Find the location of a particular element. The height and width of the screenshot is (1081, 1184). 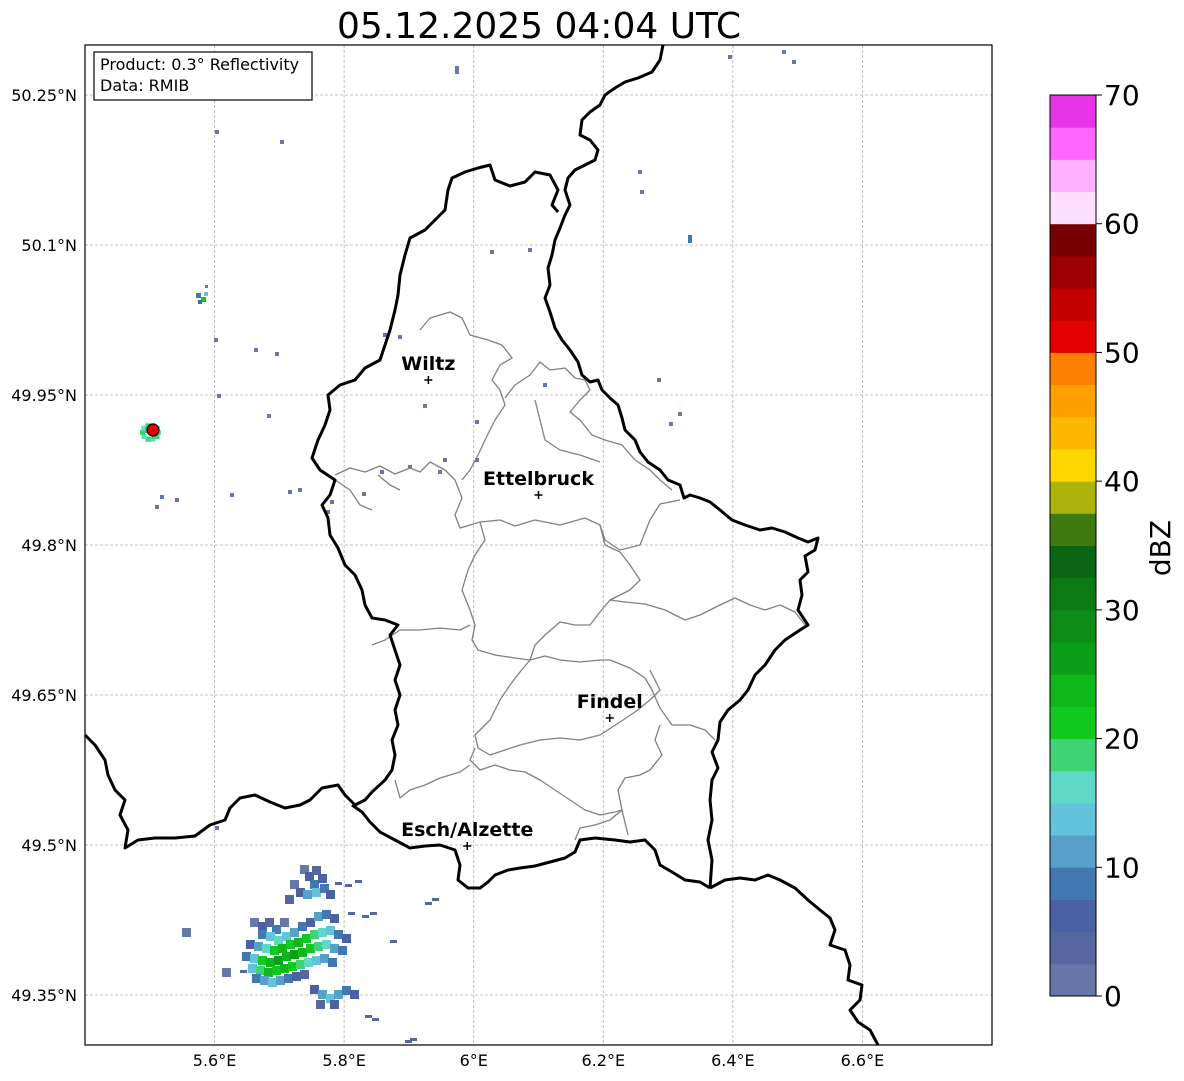

lat-tick-label: 49.35°N is located at coordinates (44, 995).